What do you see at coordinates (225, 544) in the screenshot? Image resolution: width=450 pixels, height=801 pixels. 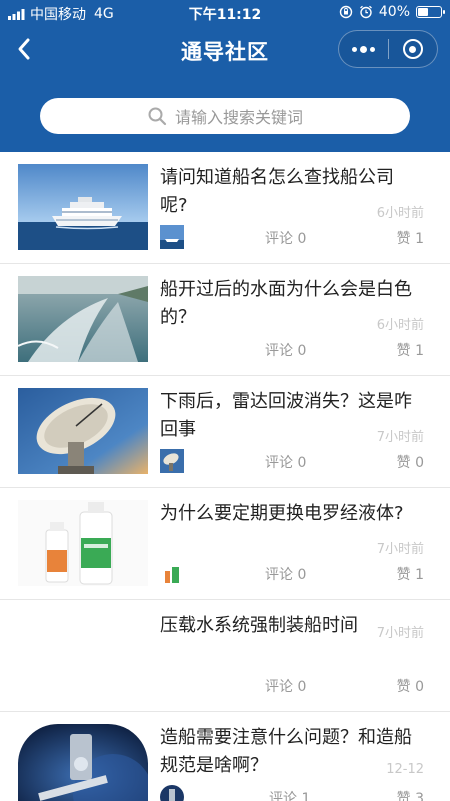 I see `list-item: 为什么要定期更换电罗经液体? 7小时前 评论 0 赞 1` at bounding box center [225, 544].